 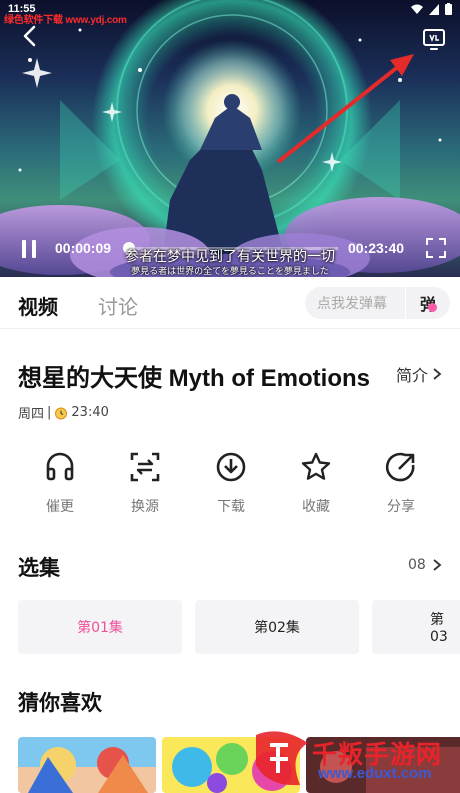 I want to click on share-label: 分享, so click(x=401, y=507).